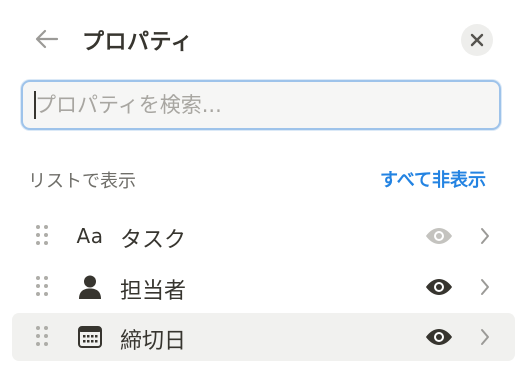 This screenshot has width=524, height=382. Describe the element at coordinates (90, 287) in the screenshot. I see `person-icon` at that location.